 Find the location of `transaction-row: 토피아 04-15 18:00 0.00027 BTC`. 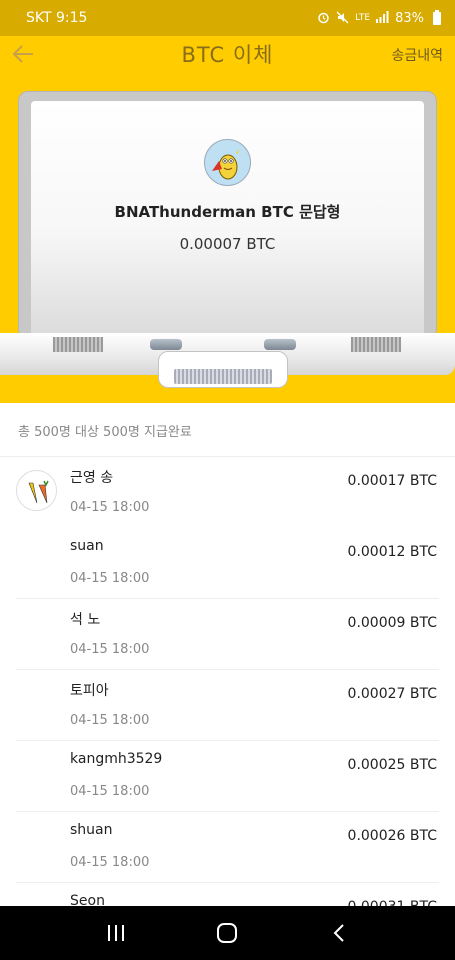

transaction-row: 토피아 04-15 18:00 0.00027 BTC is located at coordinates (227, 705).